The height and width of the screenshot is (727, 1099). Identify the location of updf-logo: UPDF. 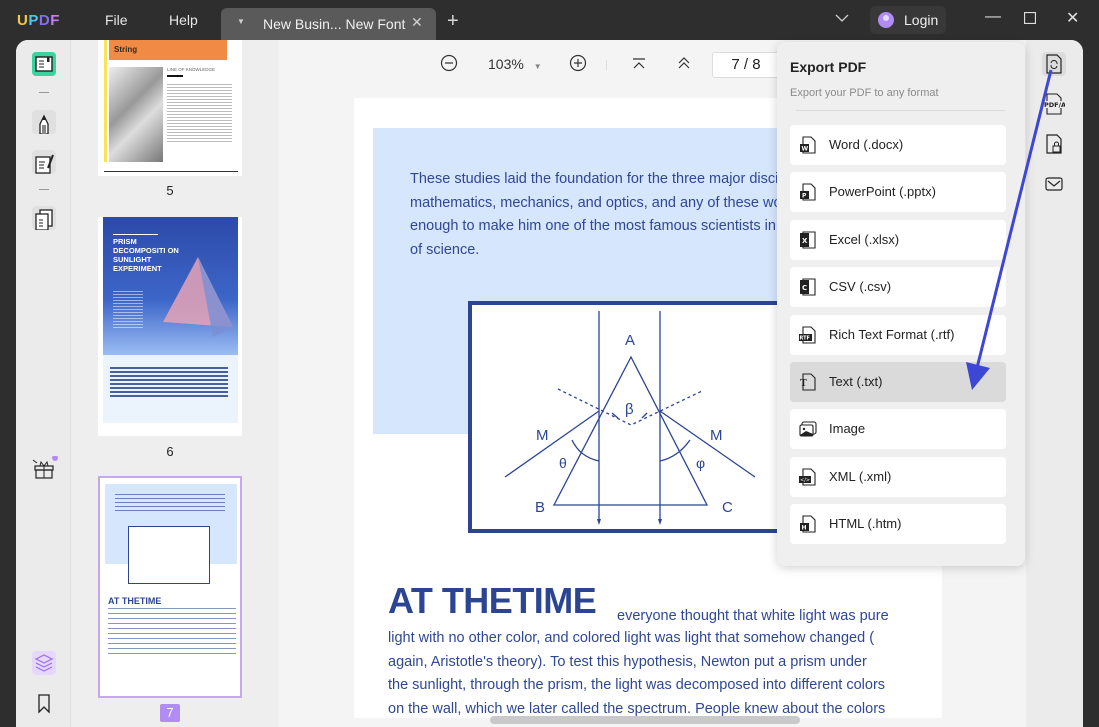
(38, 20).